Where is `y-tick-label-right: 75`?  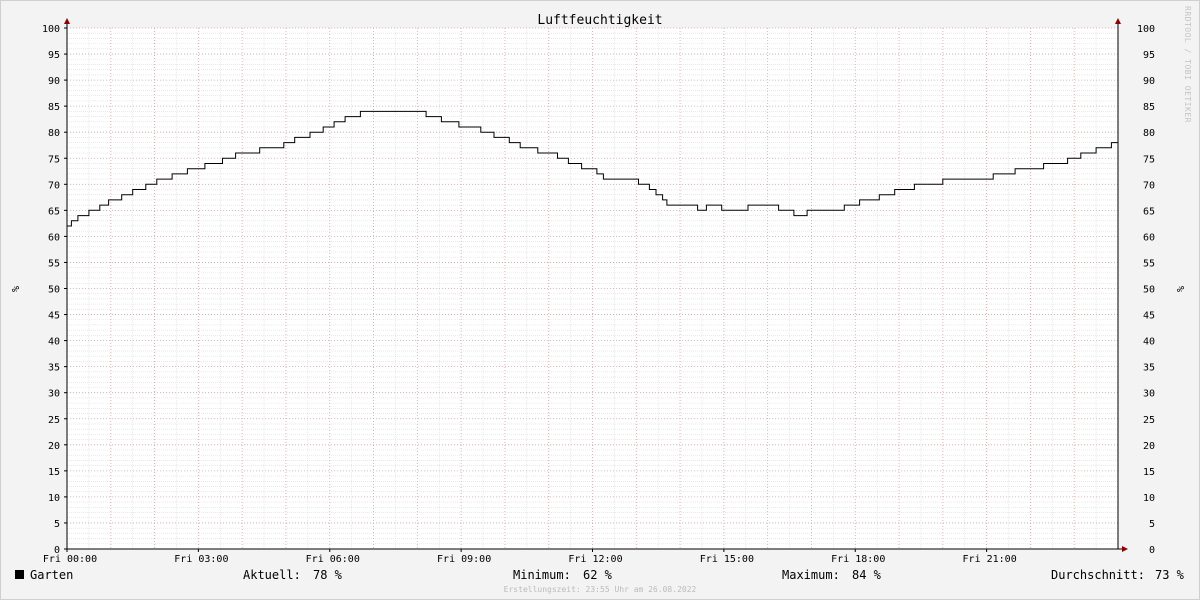
y-tick-label-right: 75 is located at coordinates (1149, 159).